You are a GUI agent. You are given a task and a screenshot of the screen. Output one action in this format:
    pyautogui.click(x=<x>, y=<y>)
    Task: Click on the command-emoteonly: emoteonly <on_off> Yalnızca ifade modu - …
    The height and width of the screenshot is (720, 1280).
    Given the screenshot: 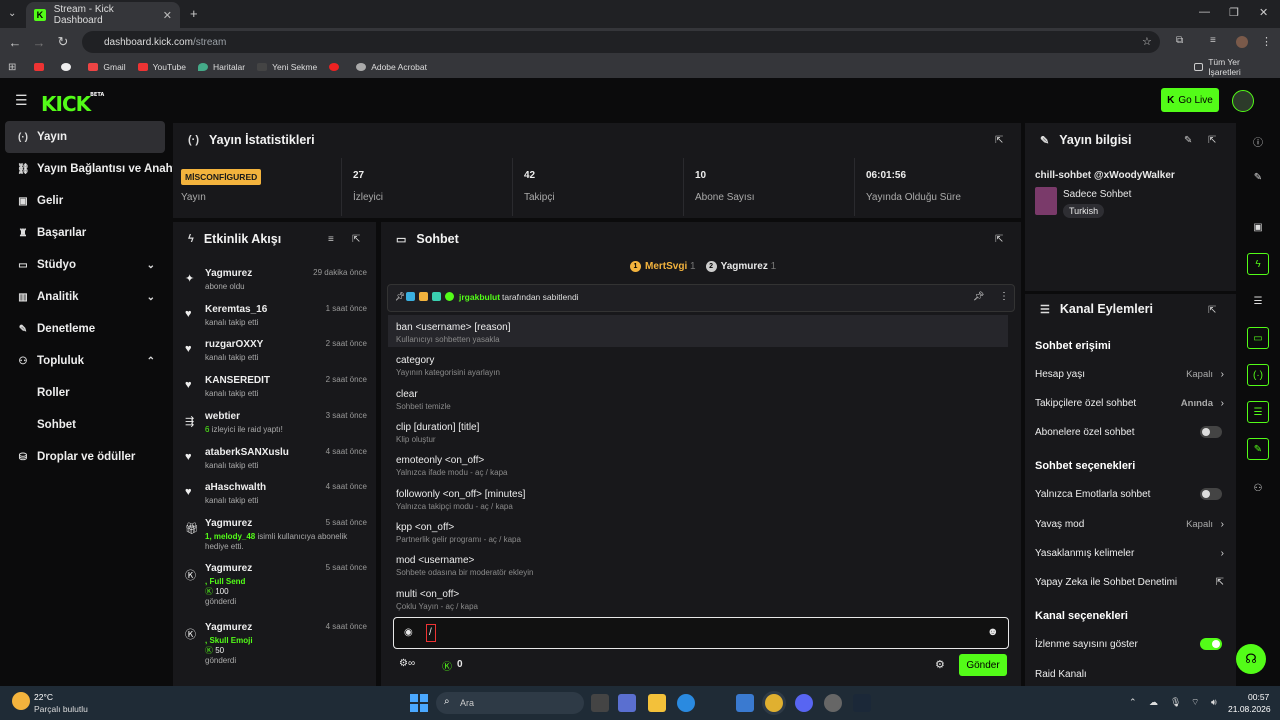 What is the action you would take?
    pyautogui.click(x=698, y=464)
    